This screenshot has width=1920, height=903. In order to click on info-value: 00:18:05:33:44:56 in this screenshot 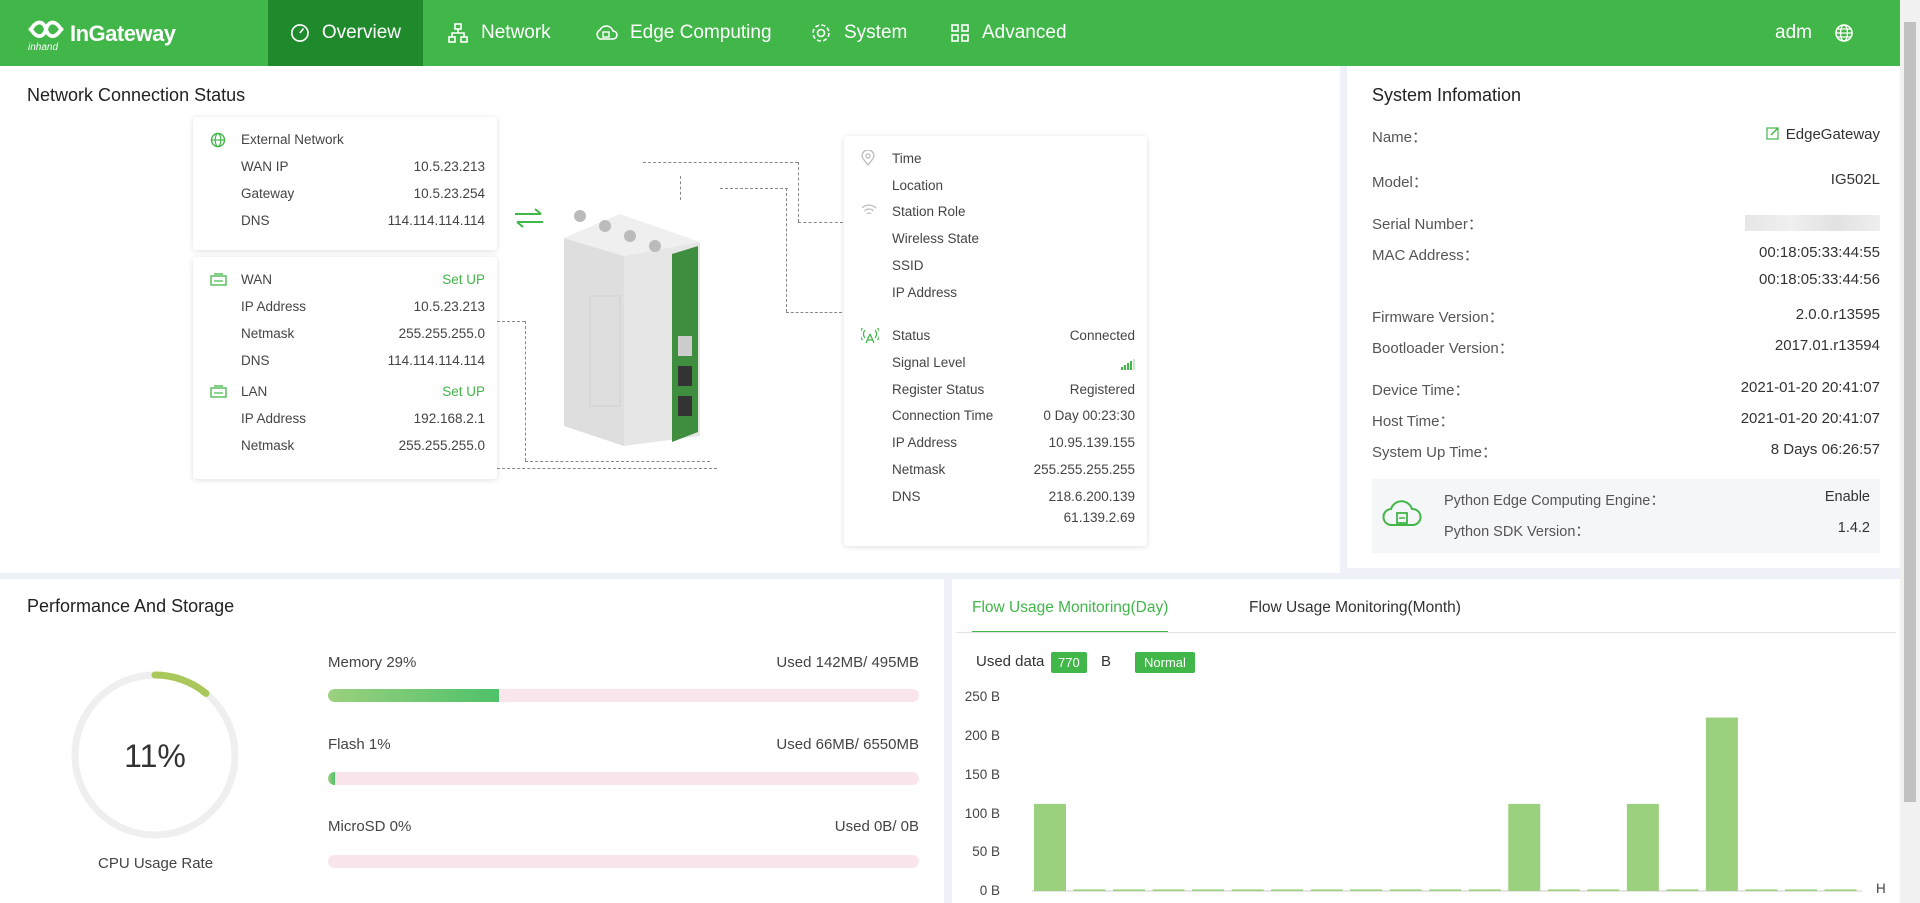, I will do `click(1819, 279)`.